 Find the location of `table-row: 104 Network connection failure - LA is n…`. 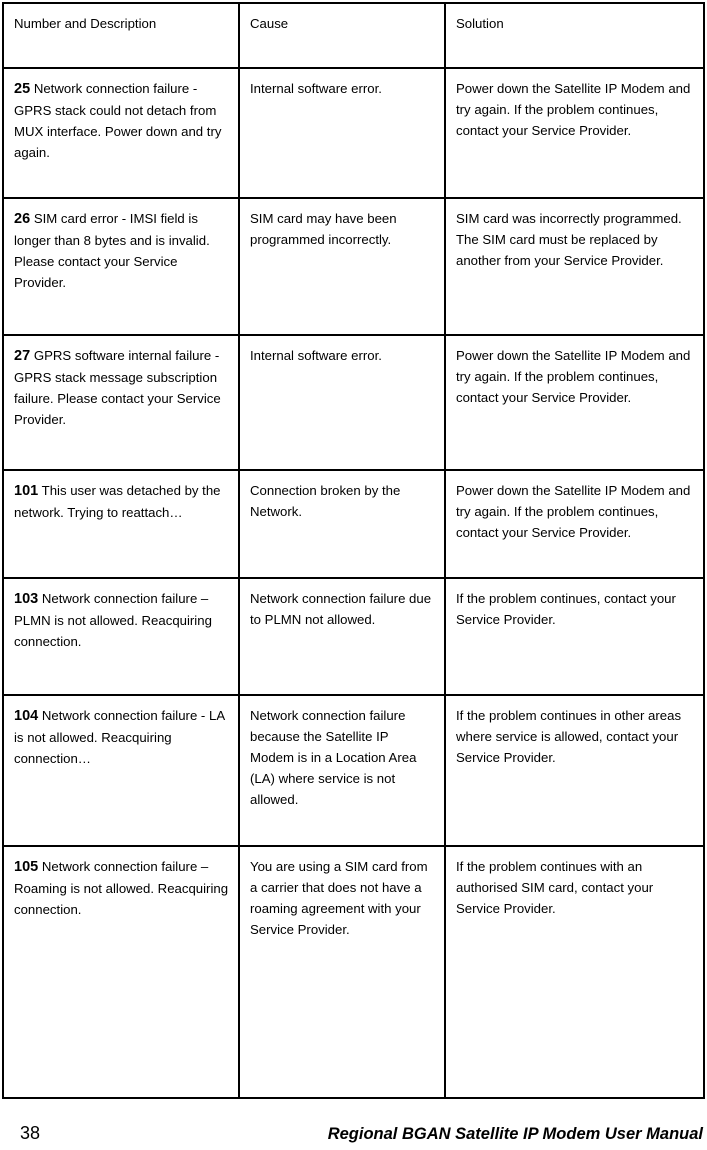

table-row: 104 Network connection failure - LA is n… is located at coordinates (353, 770).